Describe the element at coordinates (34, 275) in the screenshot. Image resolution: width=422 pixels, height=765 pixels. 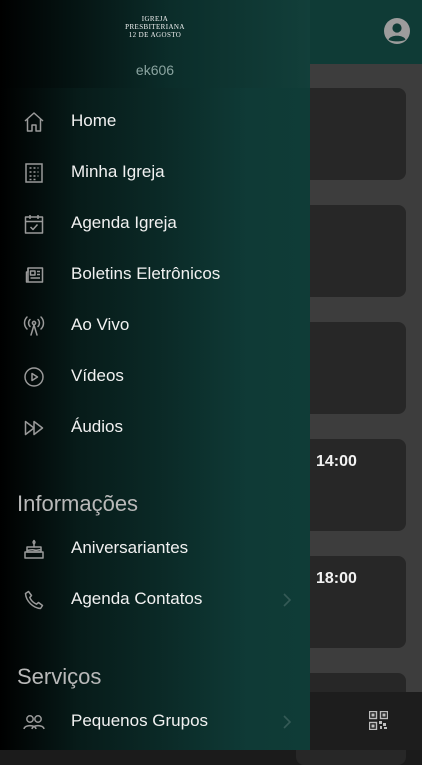
I see `newspaper-icon` at that location.